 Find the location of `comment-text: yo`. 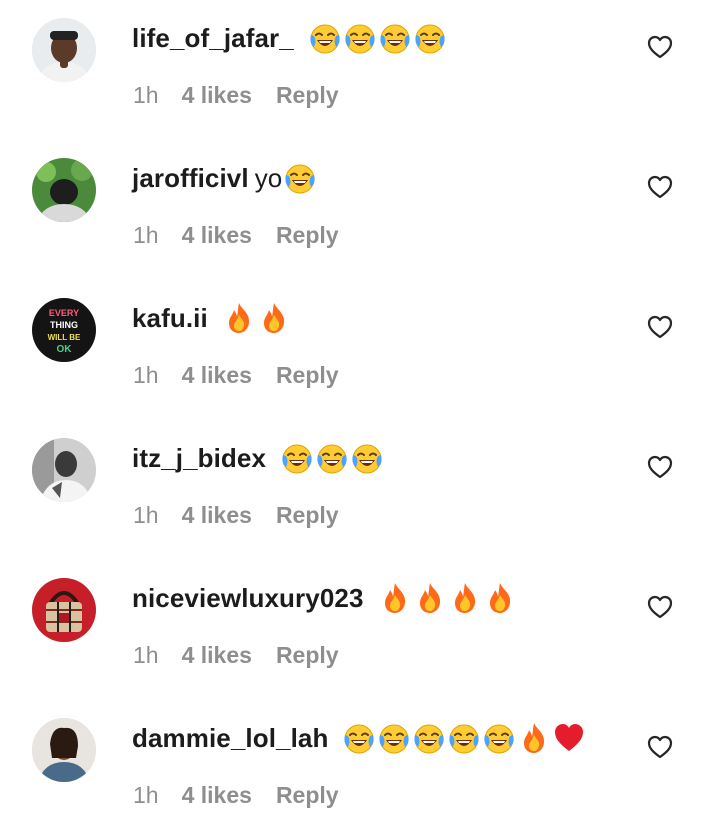

comment-text: yo is located at coordinates (268, 177).